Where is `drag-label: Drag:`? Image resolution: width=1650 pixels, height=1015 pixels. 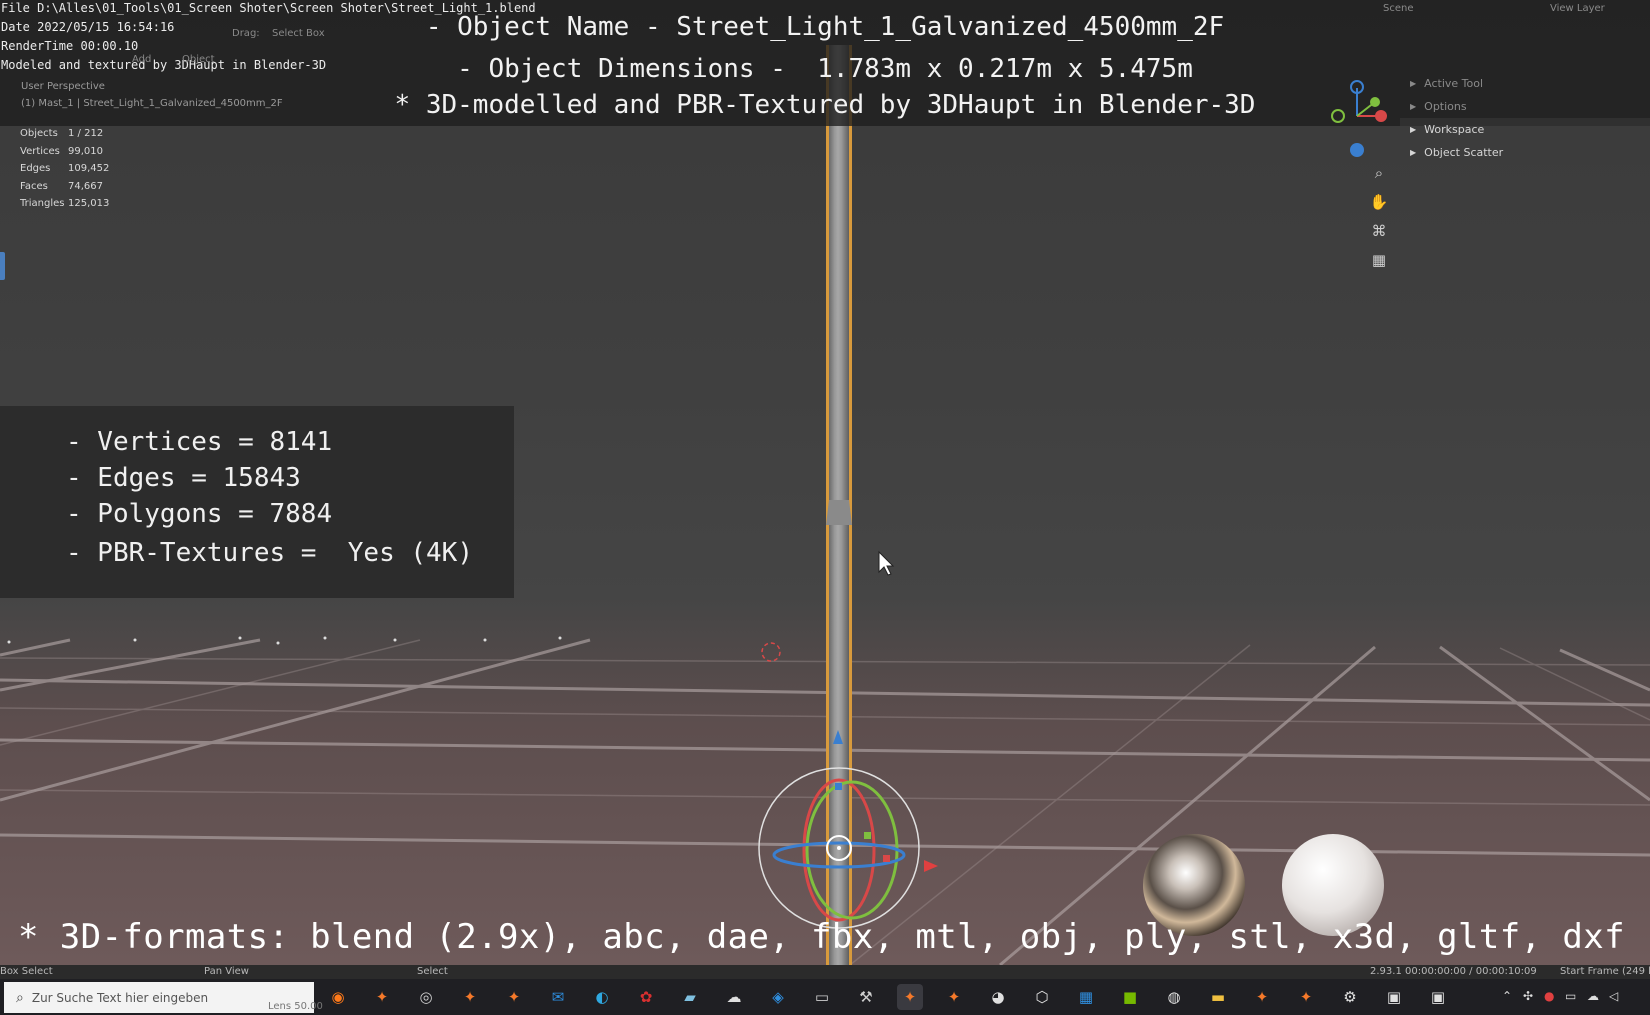 drag-label: Drag: is located at coordinates (246, 33).